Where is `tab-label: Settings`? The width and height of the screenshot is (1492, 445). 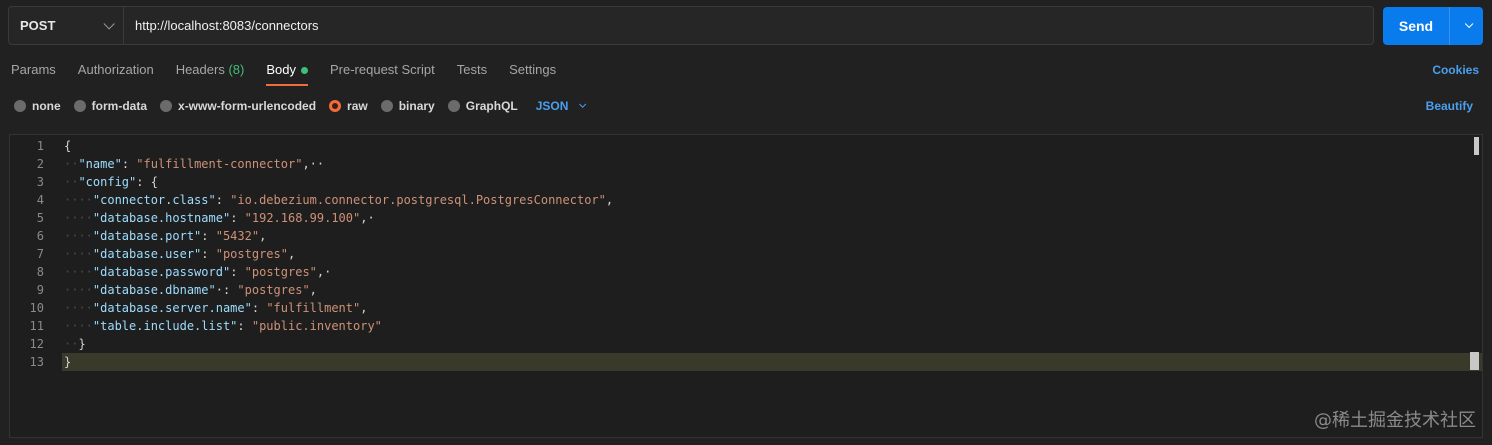 tab-label: Settings is located at coordinates (533, 69).